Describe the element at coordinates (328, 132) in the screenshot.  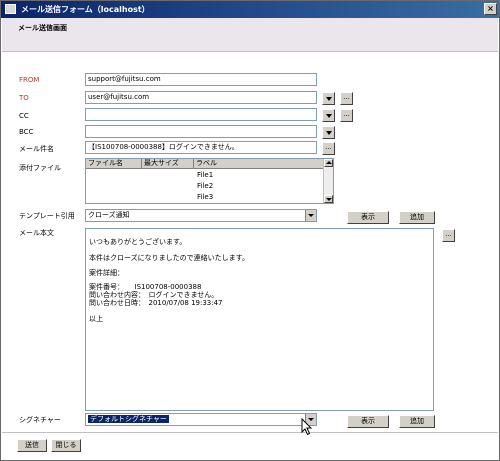
I see `bcc-dropdown-button` at that location.